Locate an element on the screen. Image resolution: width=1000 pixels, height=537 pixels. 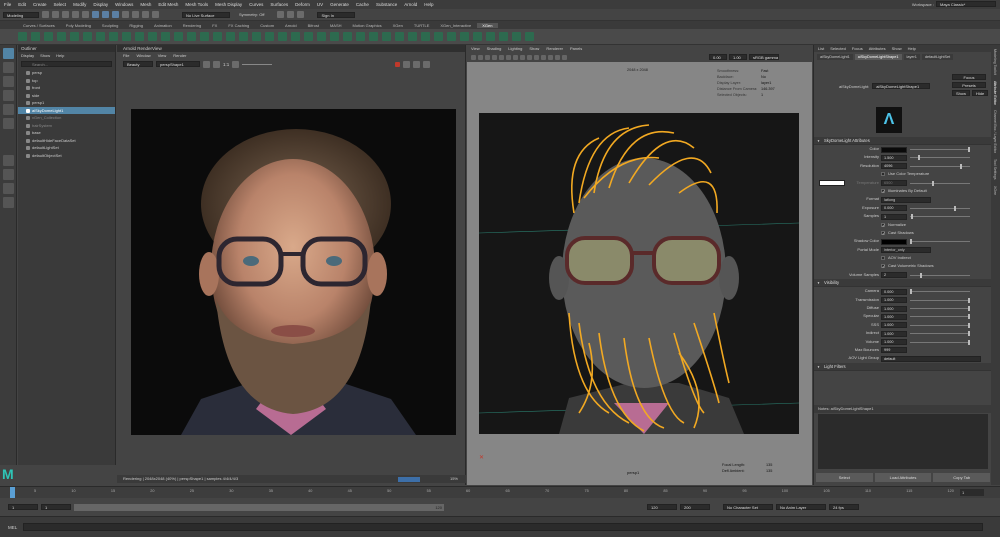
node-tab: defaultLightSet is located at coordinates (937, 56).